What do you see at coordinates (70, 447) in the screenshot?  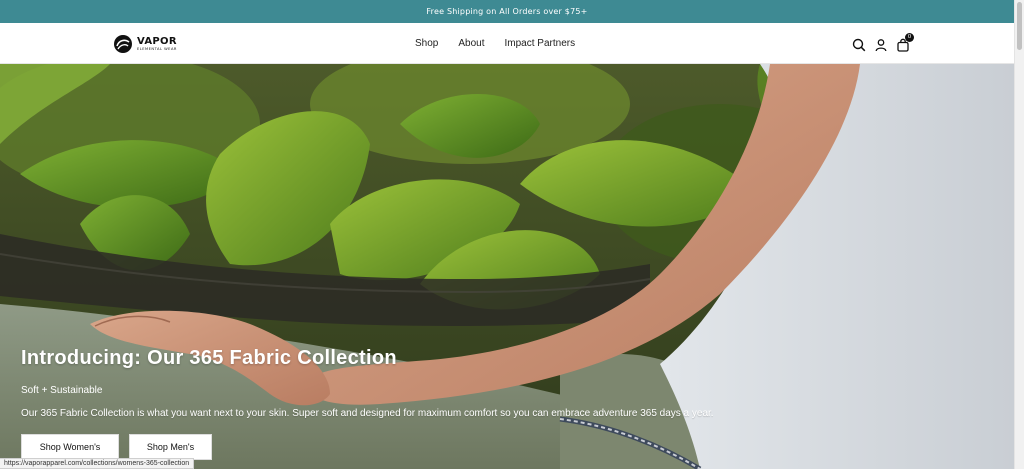 I see `shop-womens-button: Shop Women's` at bounding box center [70, 447].